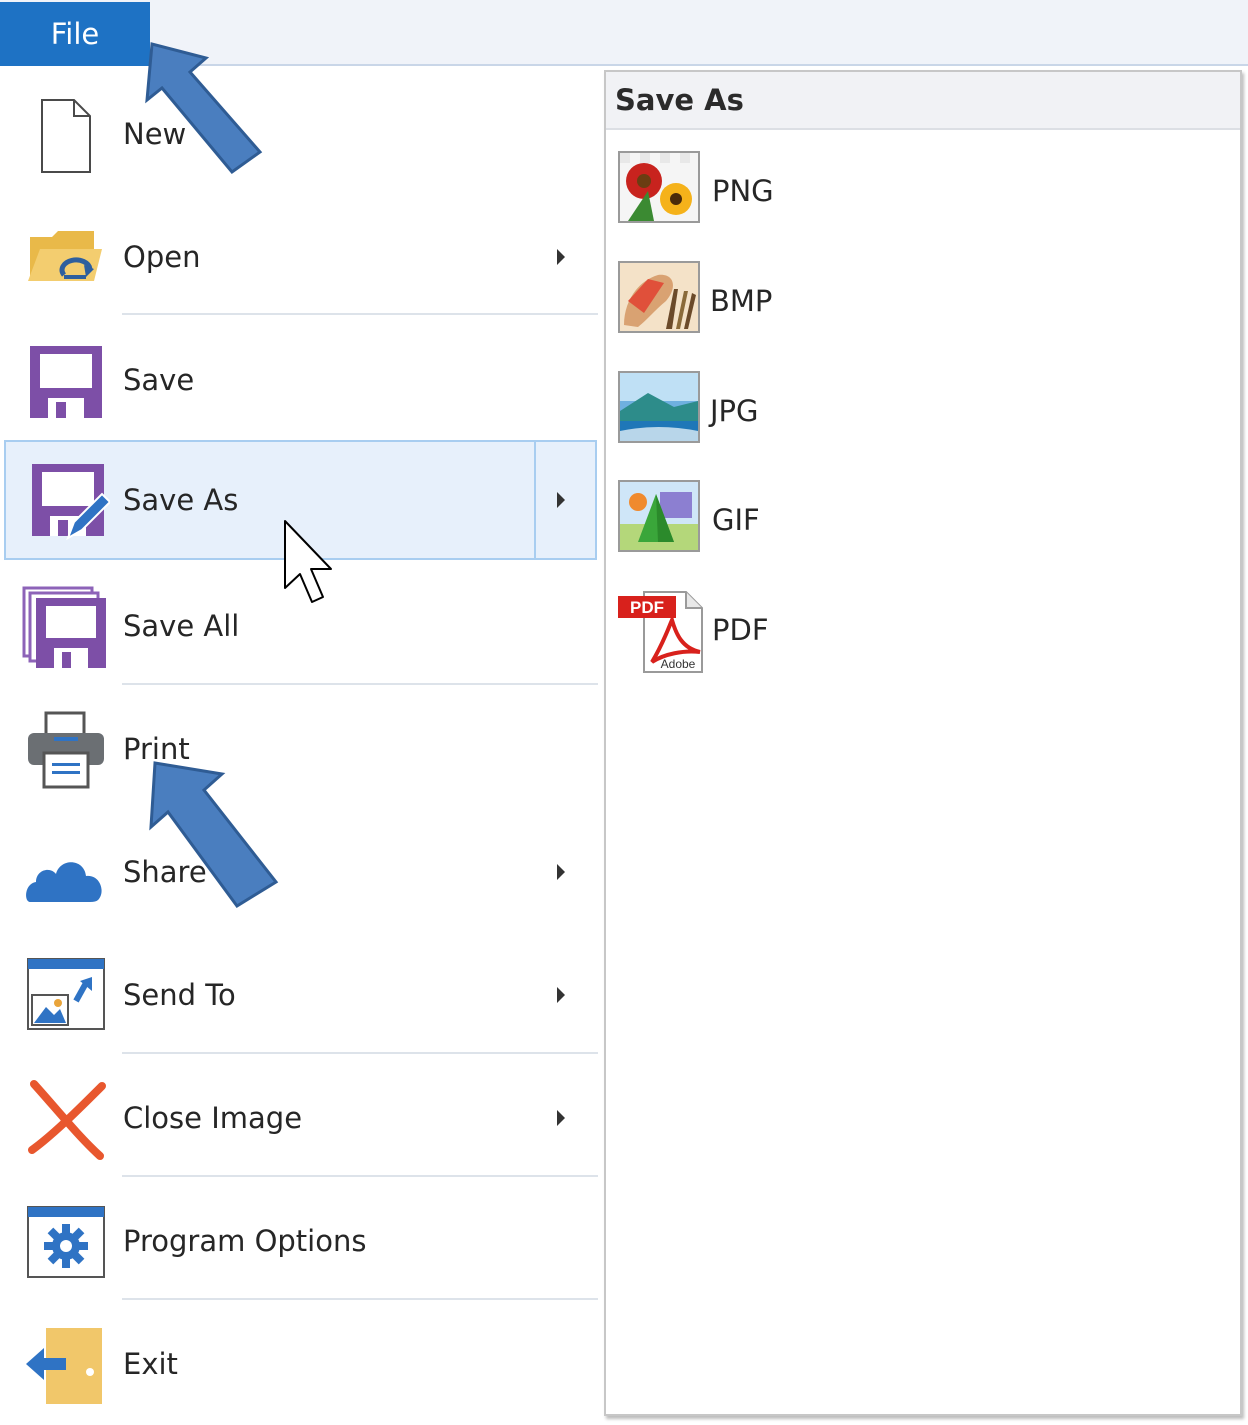  I want to click on menu-item-send-to: Send To, so click(300, 995).